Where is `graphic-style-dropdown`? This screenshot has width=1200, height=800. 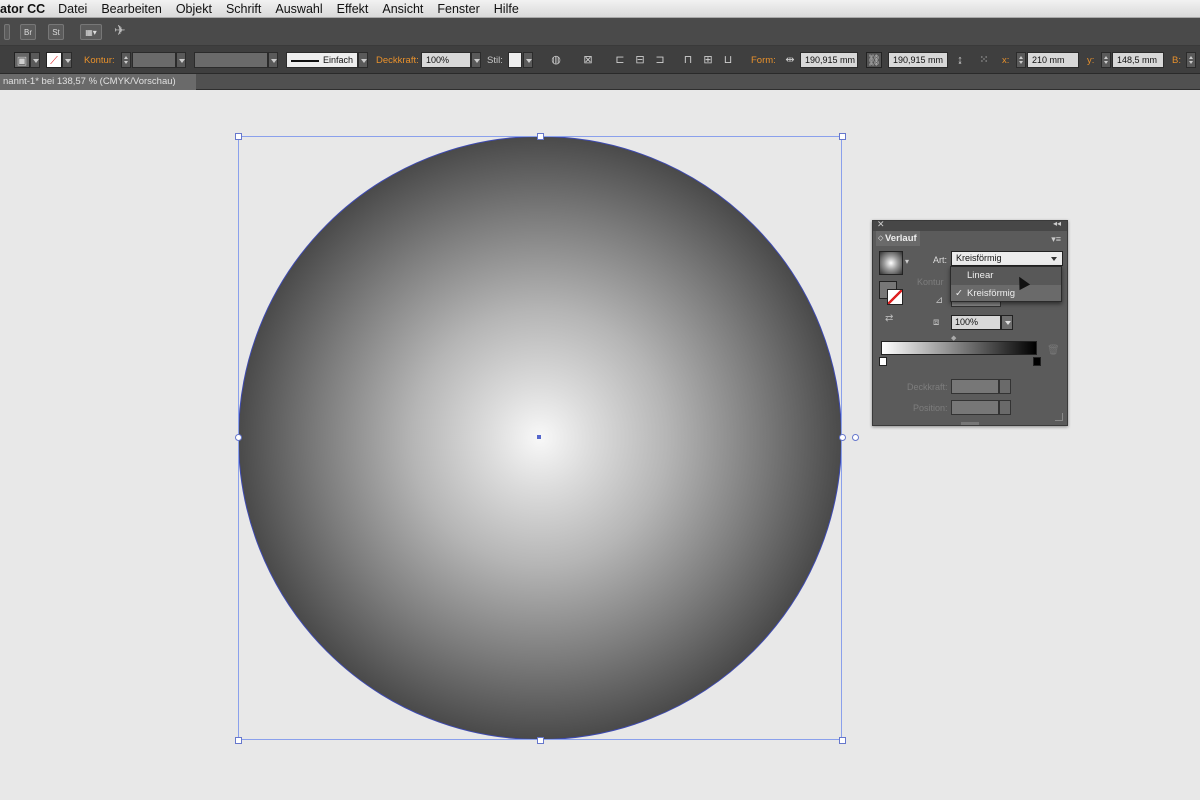
graphic-style-dropdown is located at coordinates (528, 60).